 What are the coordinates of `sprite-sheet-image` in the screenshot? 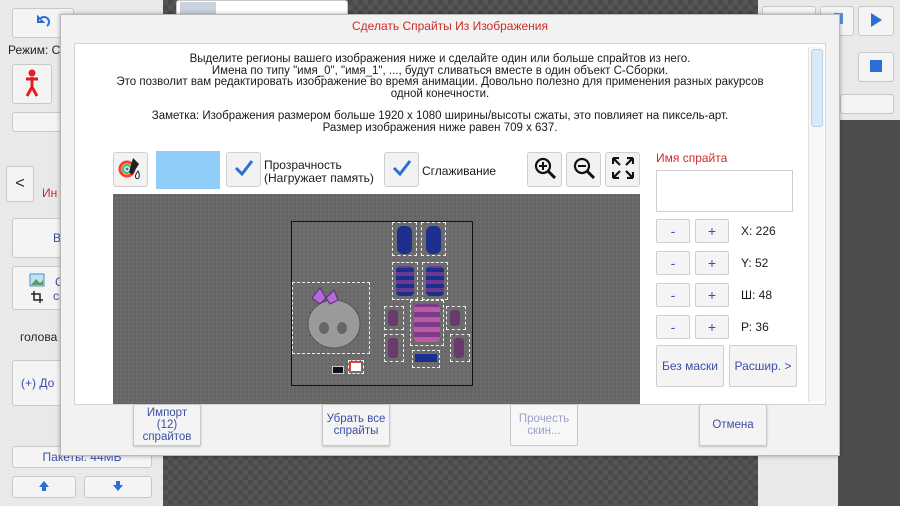 It's located at (382, 303).